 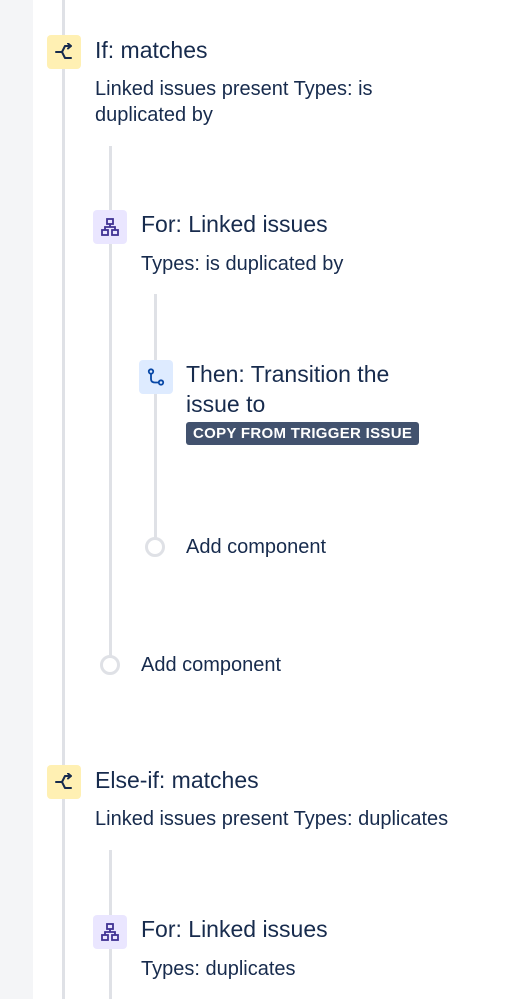 I want to click on if-condition-title: If: matches, so click(x=151, y=50).